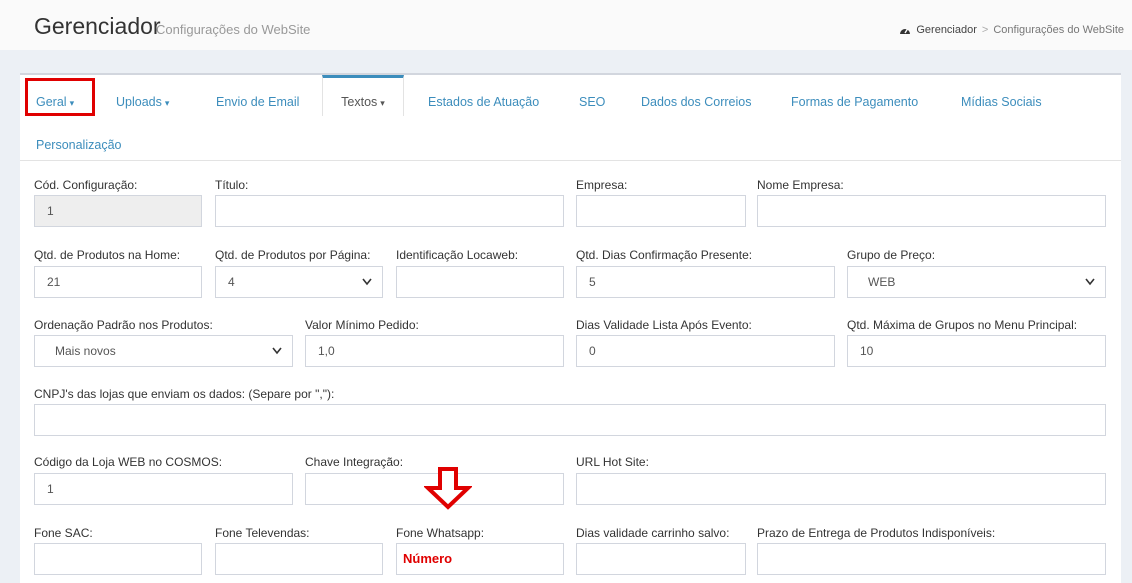 The height and width of the screenshot is (583, 1132). What do you see at coordinates (63, 533) in the screenshot?
I see `fone-sac-label: Fone SAC:` at bounding box center [63, 533].